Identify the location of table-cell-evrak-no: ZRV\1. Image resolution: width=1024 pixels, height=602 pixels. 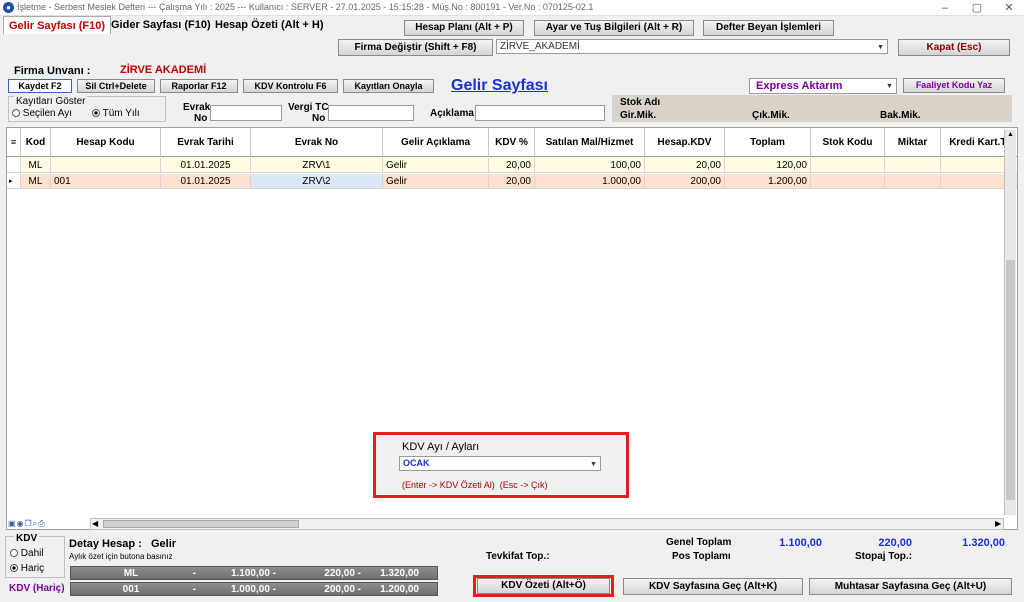
(317, 165).